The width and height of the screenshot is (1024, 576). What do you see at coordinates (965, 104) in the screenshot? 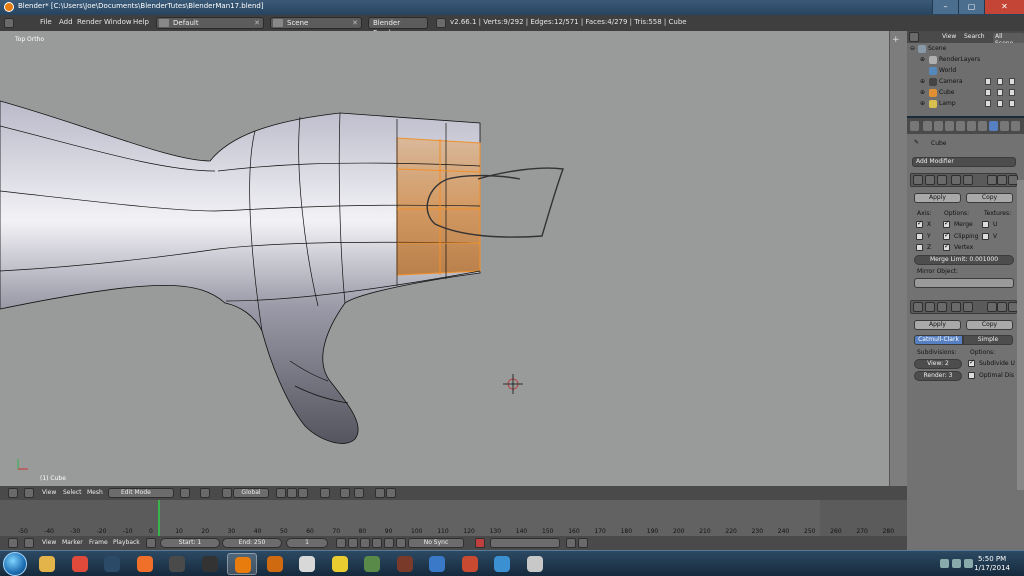
I see `outliner-item-lamp: ⊕ Lamp` at bounding box center [965, 104].